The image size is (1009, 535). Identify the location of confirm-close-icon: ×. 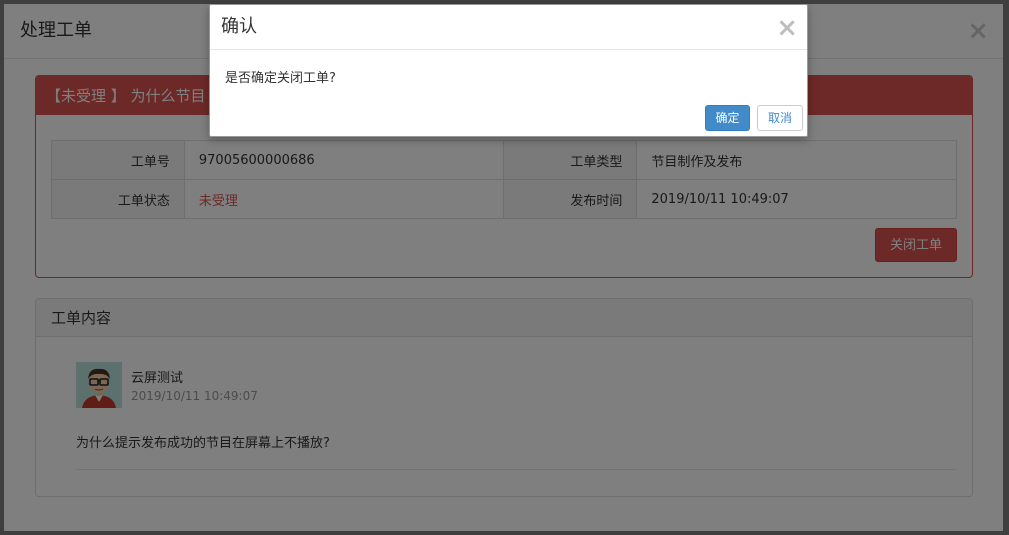
(787, 28).